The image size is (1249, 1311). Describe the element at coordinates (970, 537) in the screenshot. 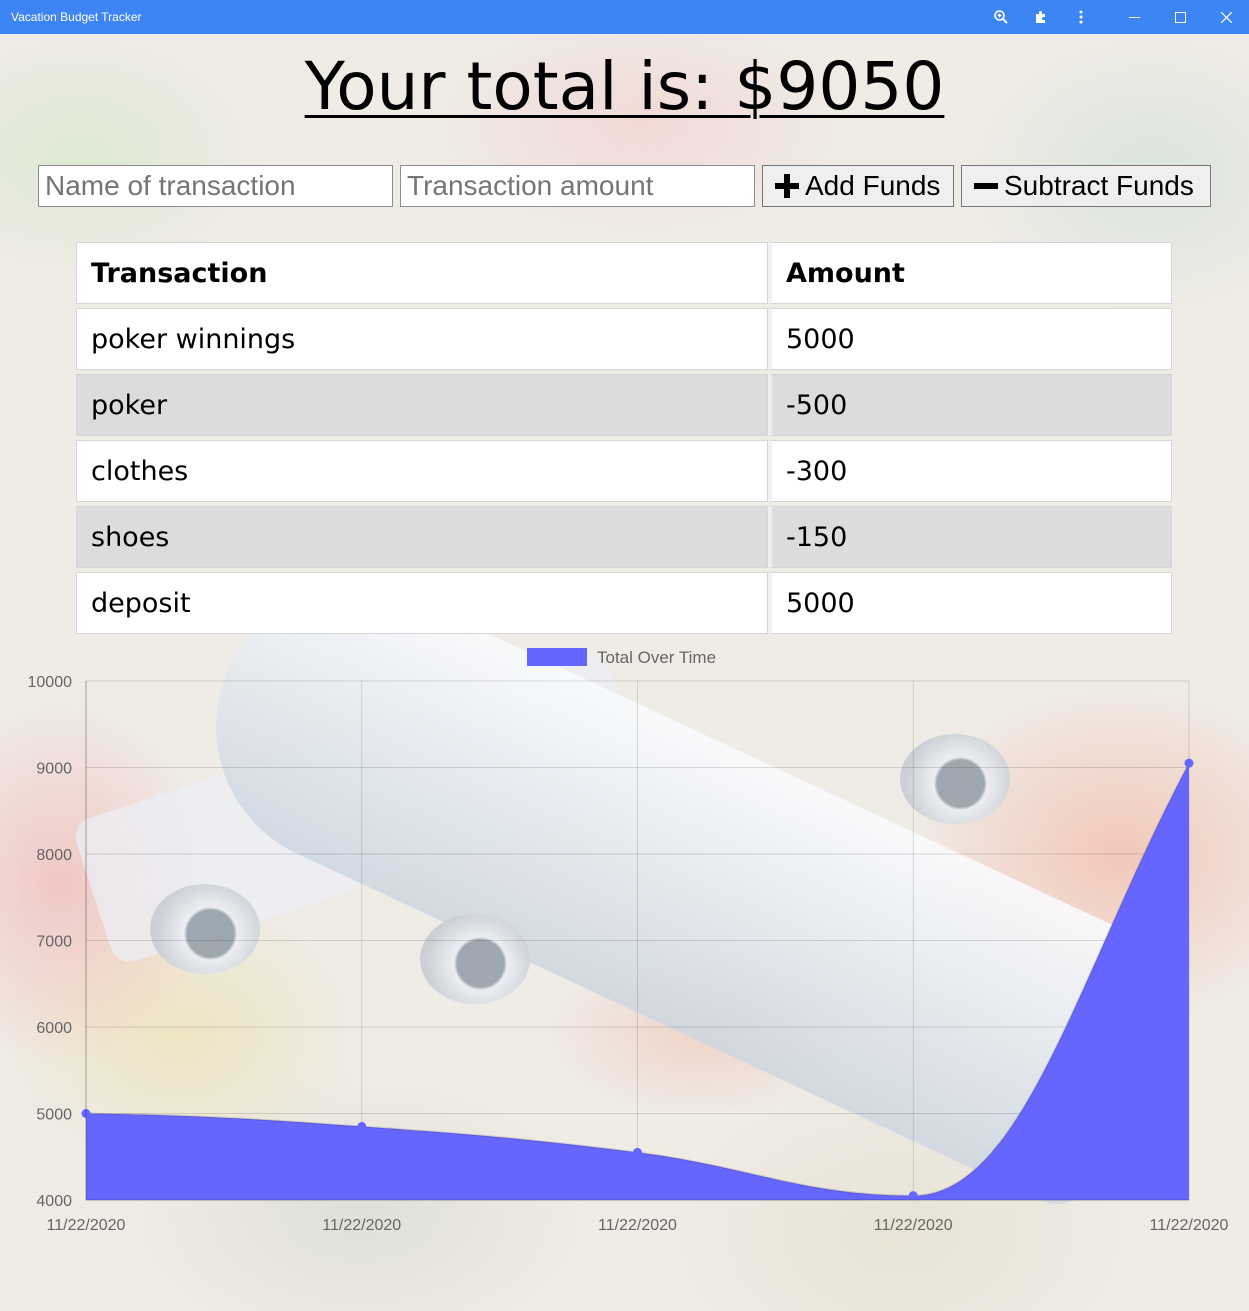

I see `transaction-amount: -150` at that location.